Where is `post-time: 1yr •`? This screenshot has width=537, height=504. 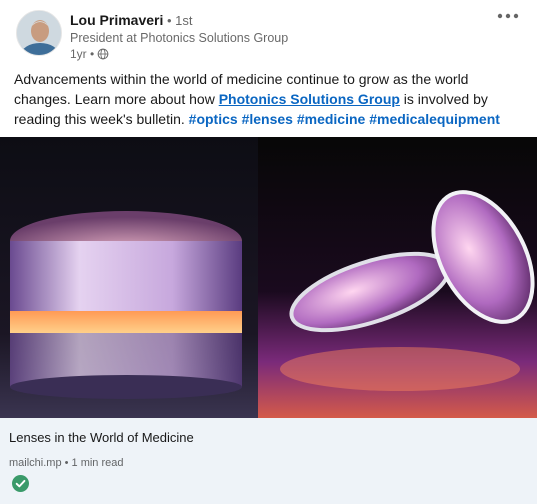
post-time: 1yr • is located at coordinates (82, 54).